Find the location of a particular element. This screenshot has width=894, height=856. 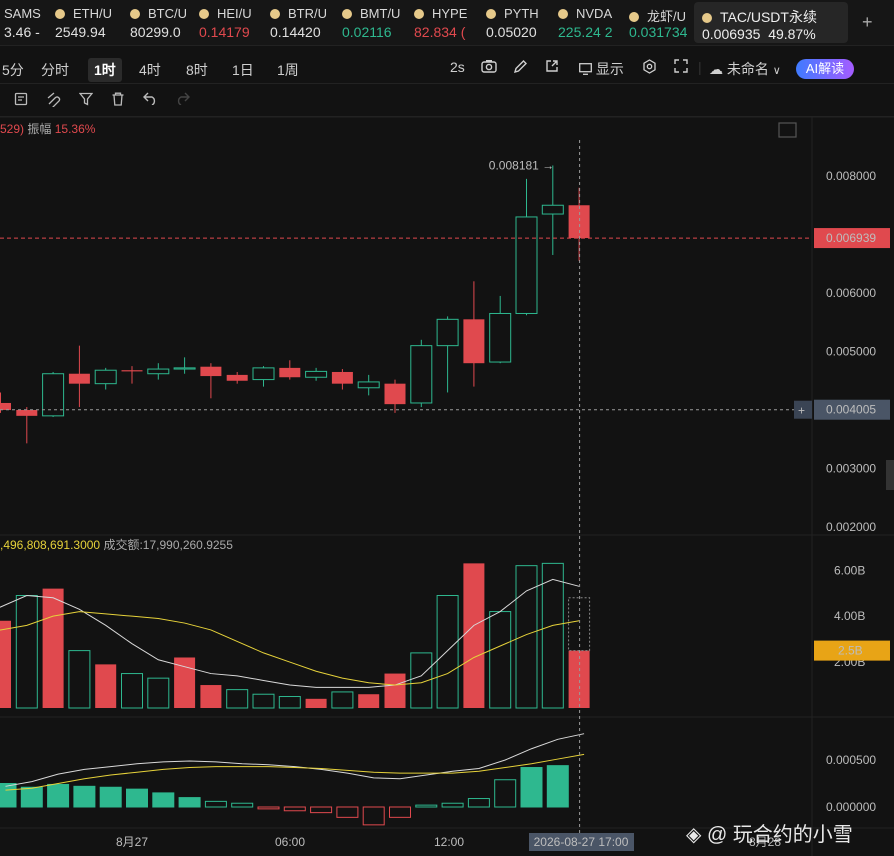

price-axis-label: 0.003000 is located at coordinates (851, 469).